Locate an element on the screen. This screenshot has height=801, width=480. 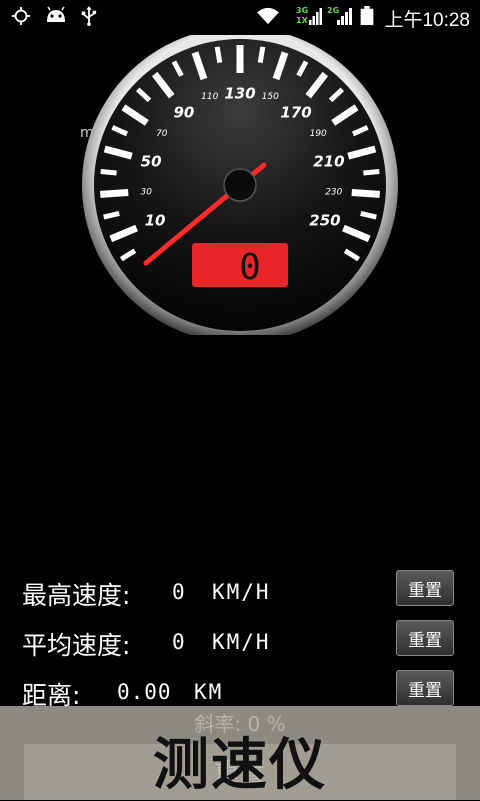
distance-reset-button: 重置 is located at coordinates (425, 688).